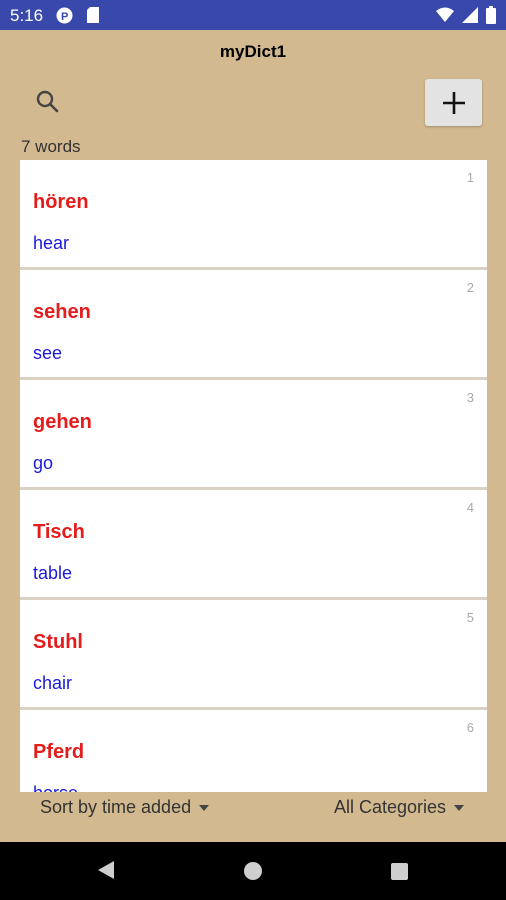 Image resolution: width=506 pixels, height=900 pixels. I want to click on word-card: 5 Stuhl chair, so click(253, 655).